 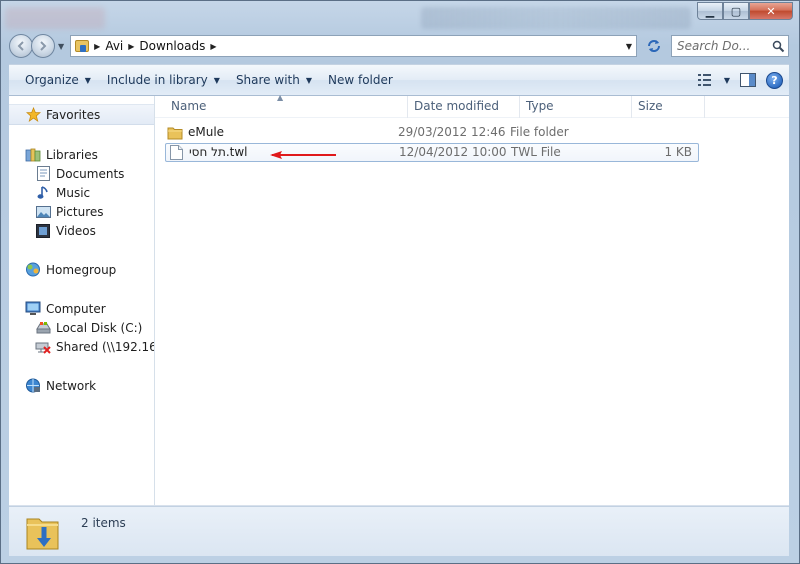 What do you see at coordinates (71, 385) in the screenshot?
I see `nav-label: Network` at bounding box center [71, 385].